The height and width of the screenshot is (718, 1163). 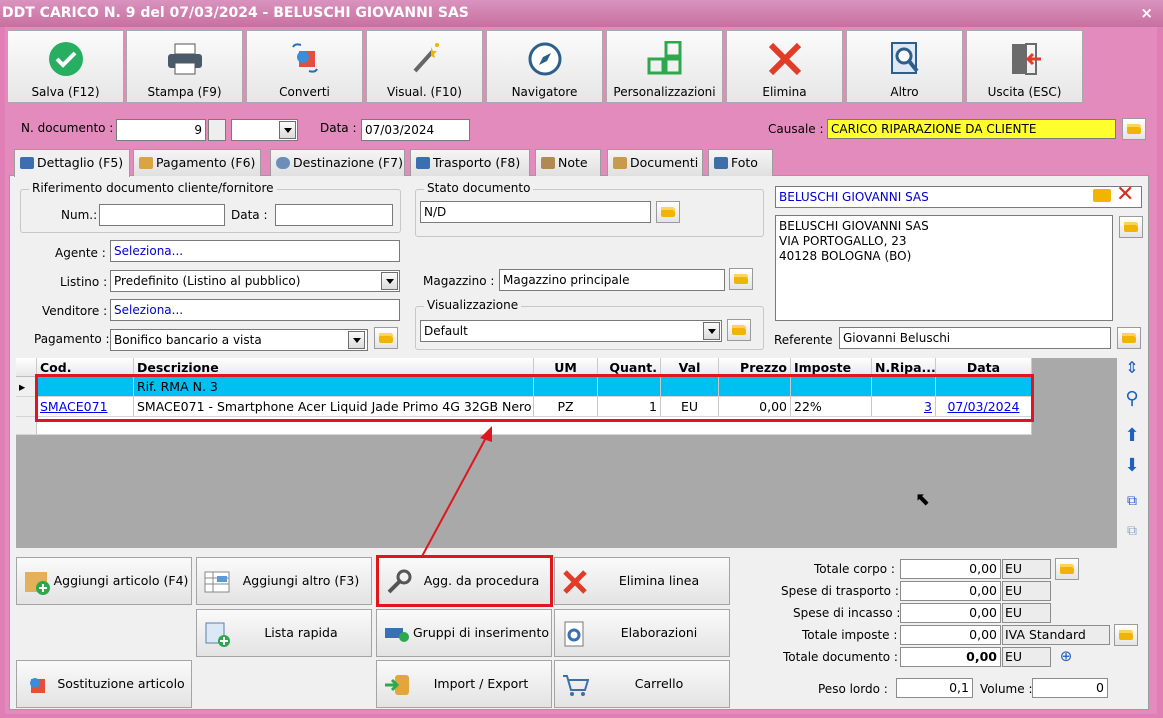 I want to click on totale-corpo-label: Totale corpo :, so click(x=854, y=569).